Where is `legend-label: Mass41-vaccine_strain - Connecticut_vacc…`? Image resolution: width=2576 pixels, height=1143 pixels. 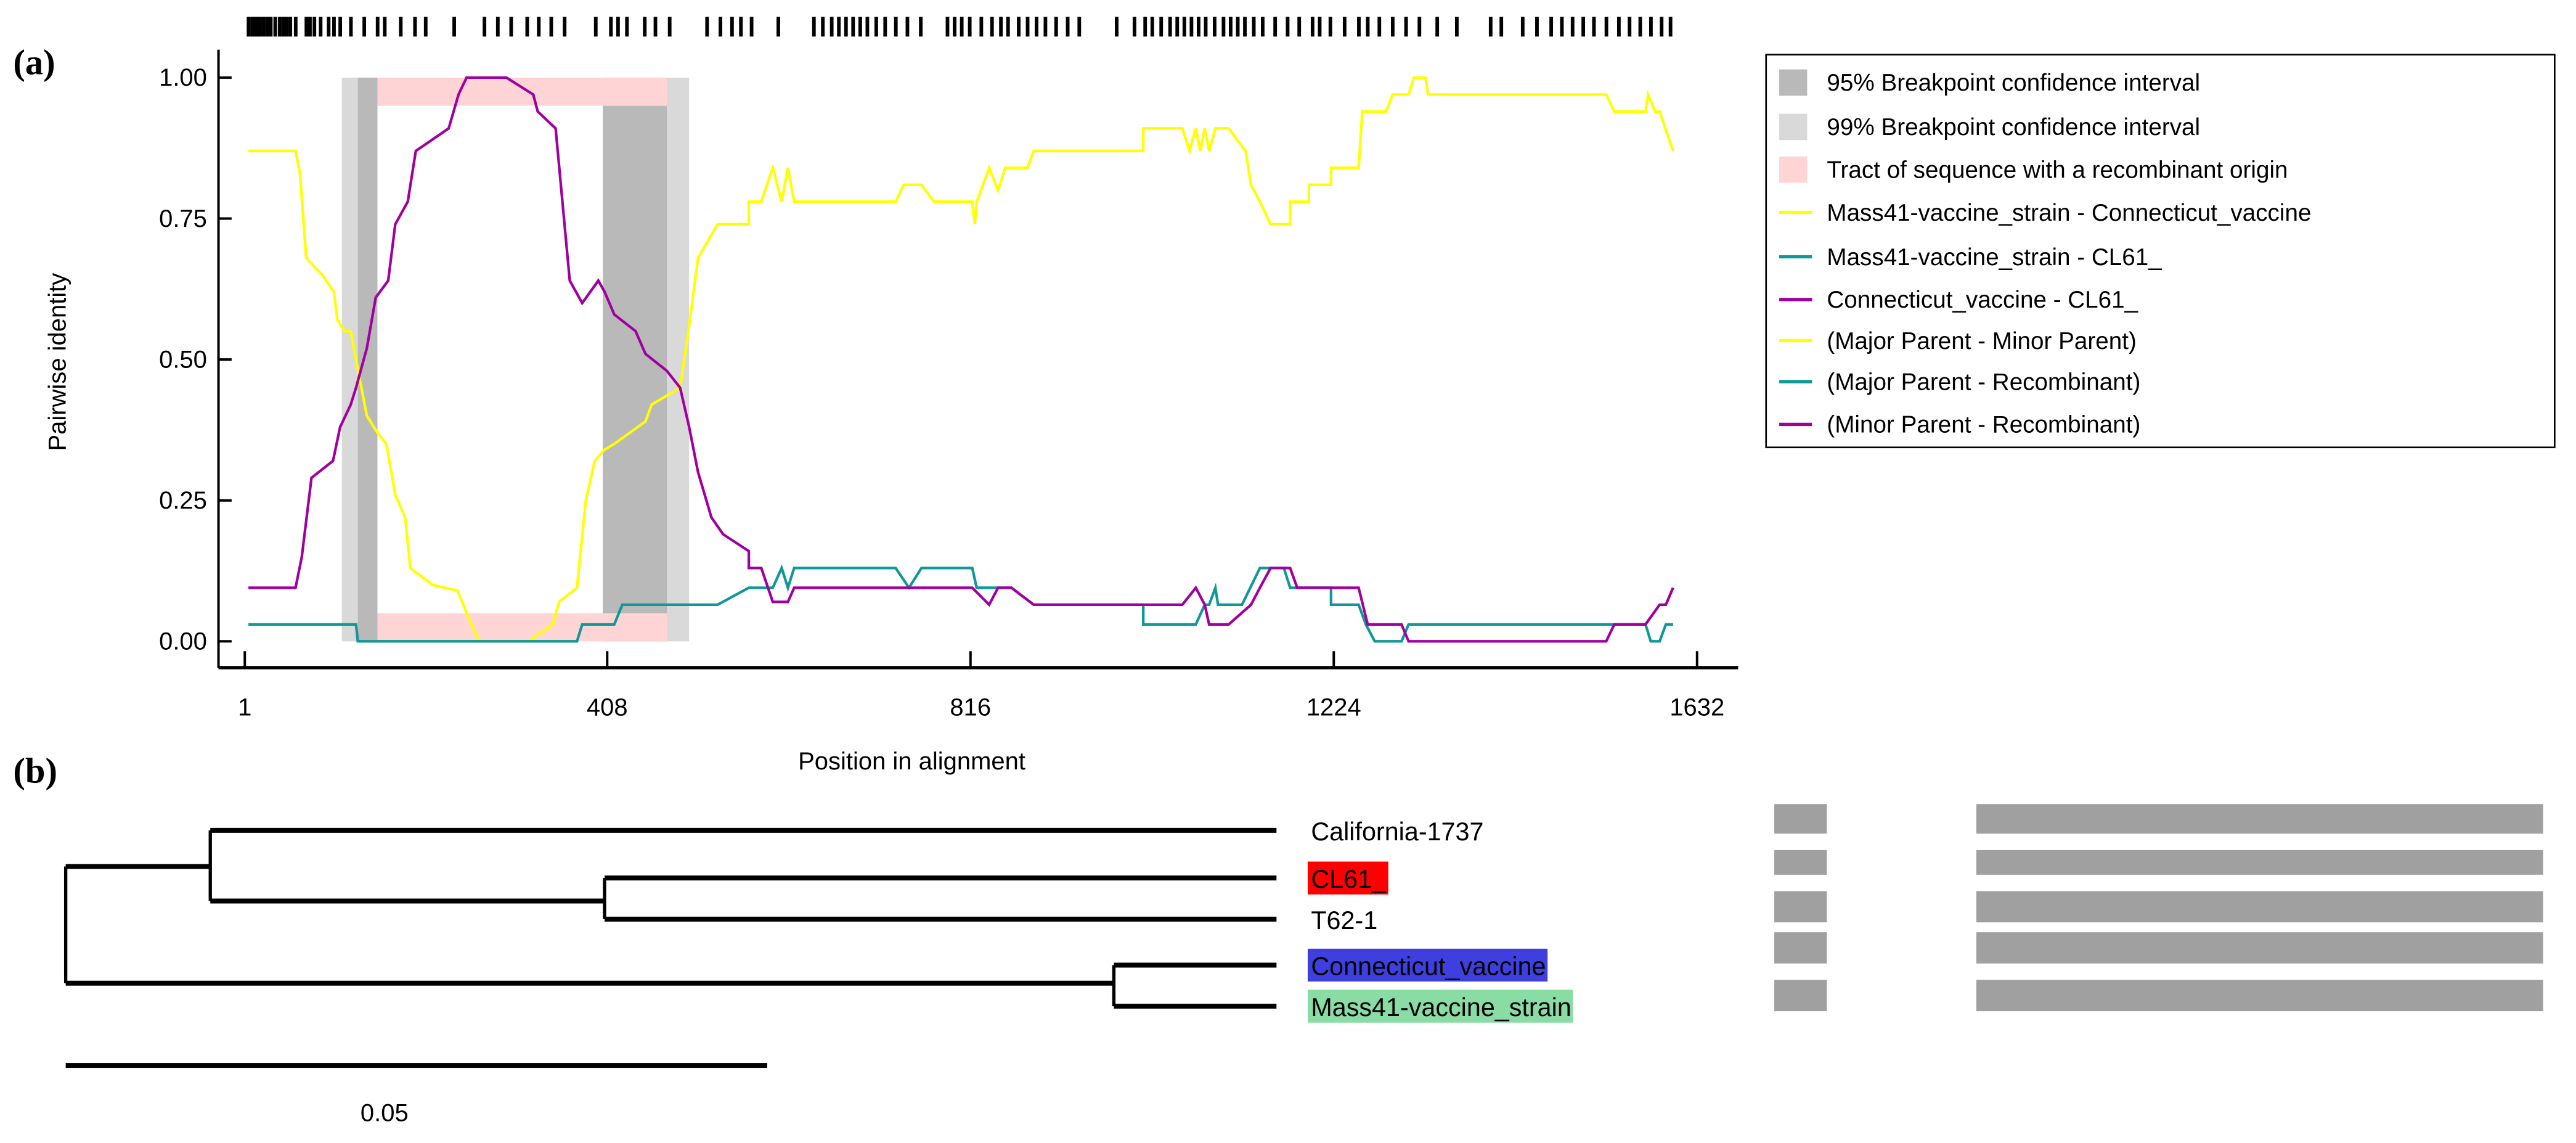 legend-label: Mass41-vaccine_strain - Connecticut_vacc… is located at coordinates (2069, 213).